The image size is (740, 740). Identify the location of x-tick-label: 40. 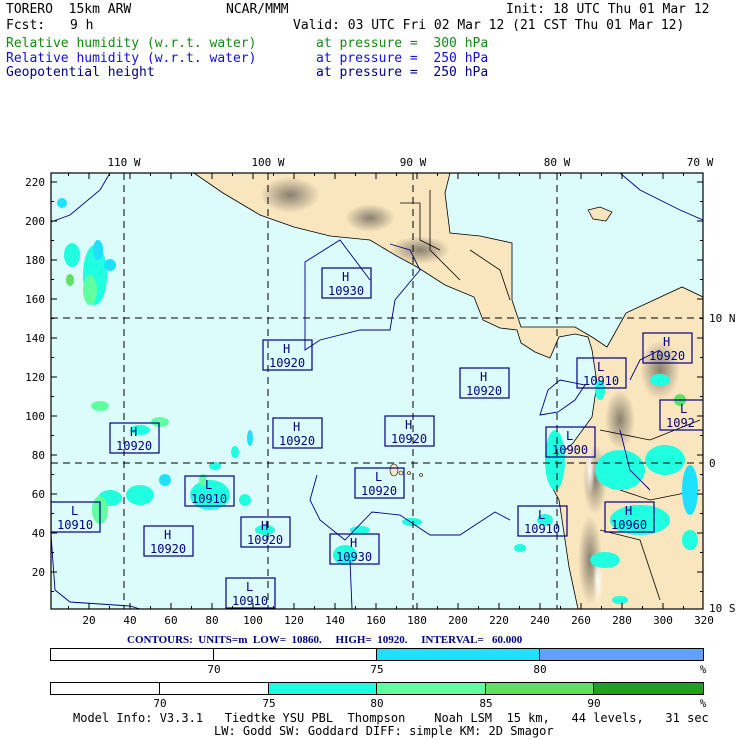
(129, 620).